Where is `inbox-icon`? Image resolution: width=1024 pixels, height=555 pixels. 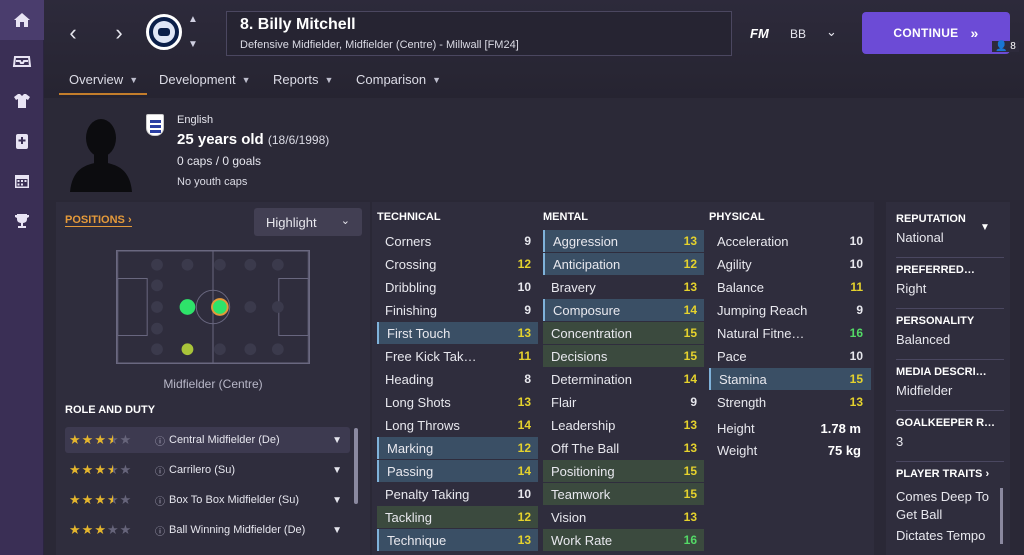
inbox-icon is located at coordinates (22, 61).